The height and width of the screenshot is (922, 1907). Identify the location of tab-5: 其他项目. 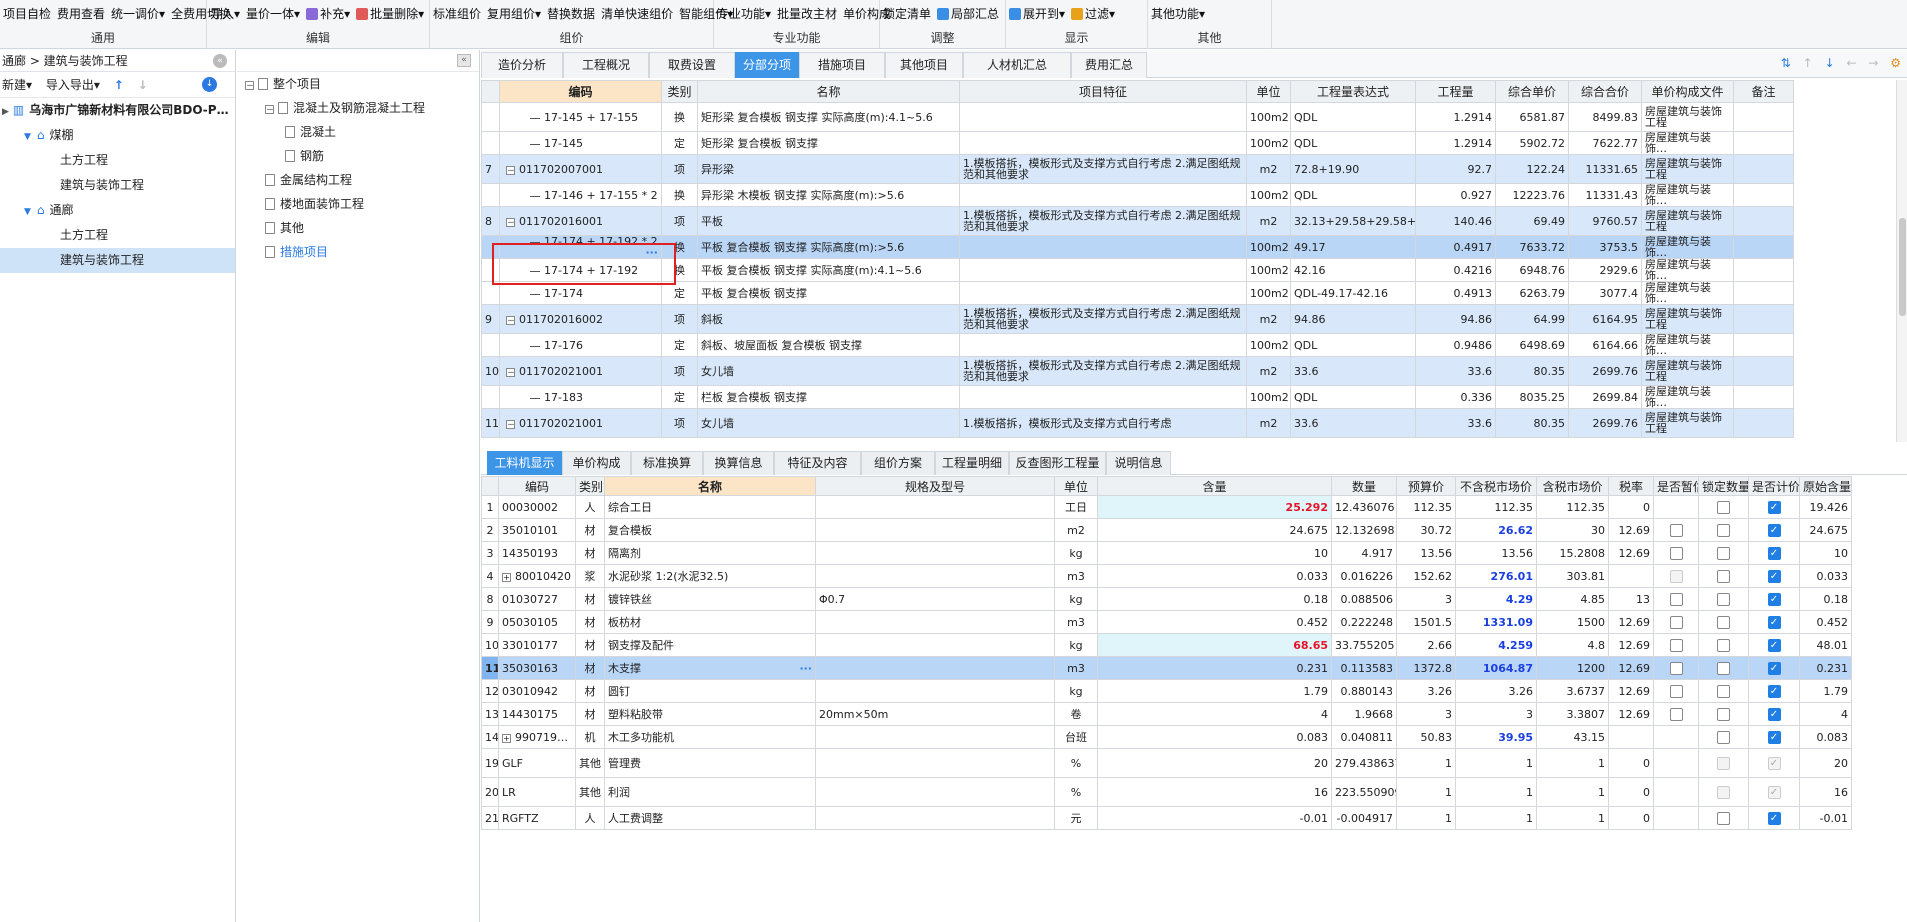
(924, 65).